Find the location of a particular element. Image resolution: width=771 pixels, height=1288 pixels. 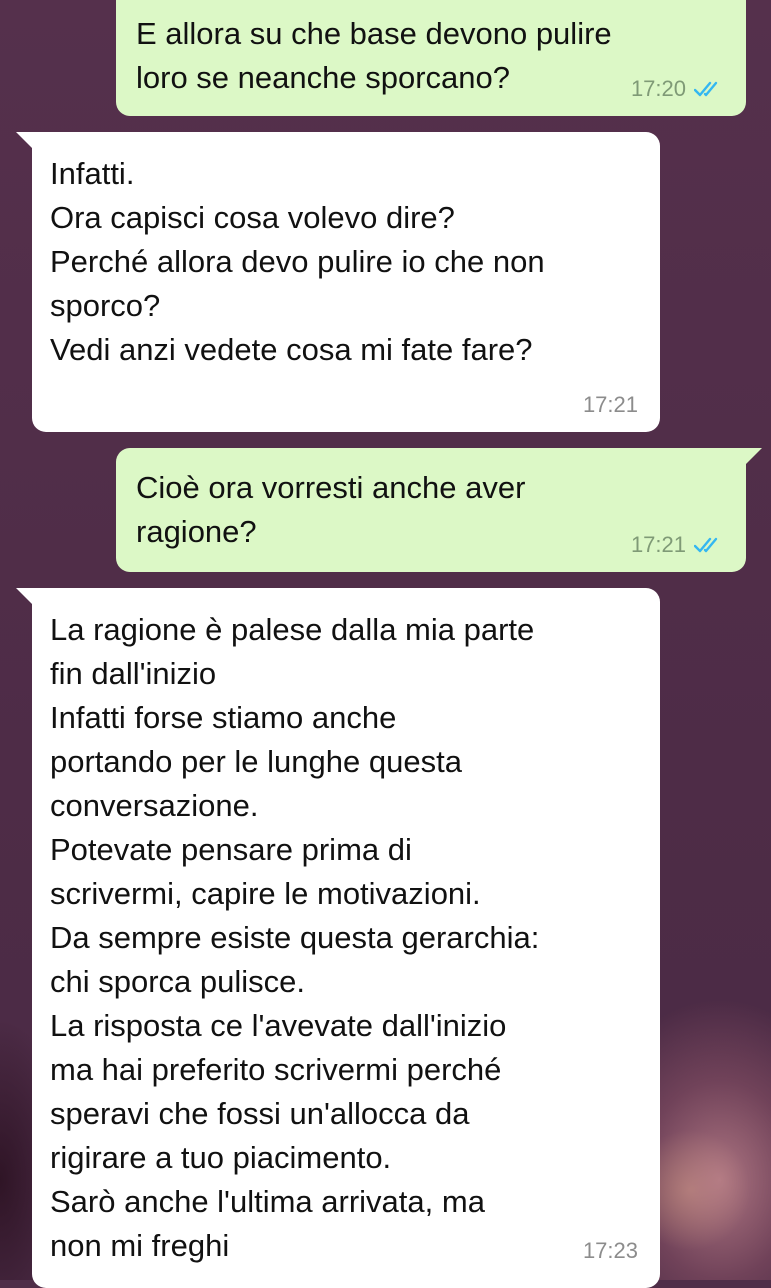

message-meta: 17:20 is located at coordinates (677, 89).